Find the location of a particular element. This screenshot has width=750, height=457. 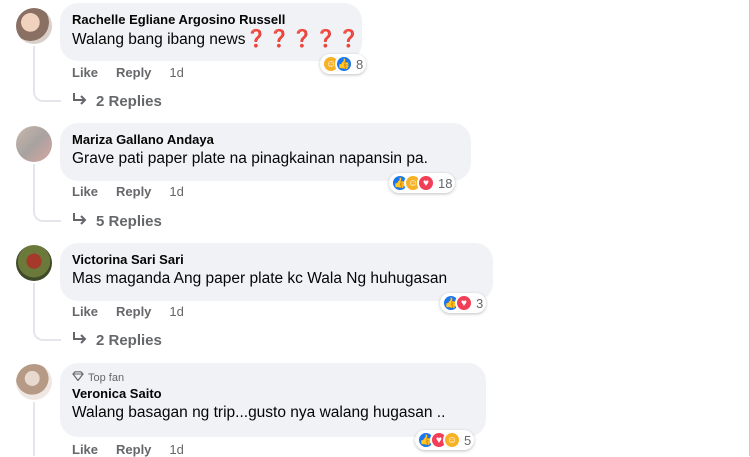

comment-text: Walang bang ibang news❓❓❓❓❓ is located at coordinates (217, 38).